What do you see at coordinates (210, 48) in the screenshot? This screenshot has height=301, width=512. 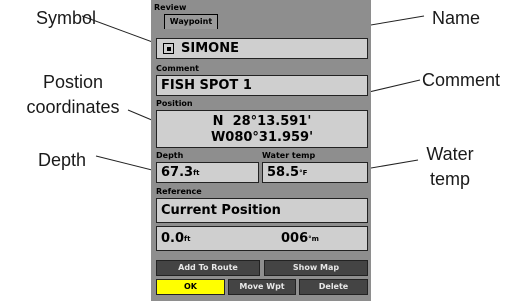 I see `waypoint-name: SIMONE` at bounding box center [210, 48].